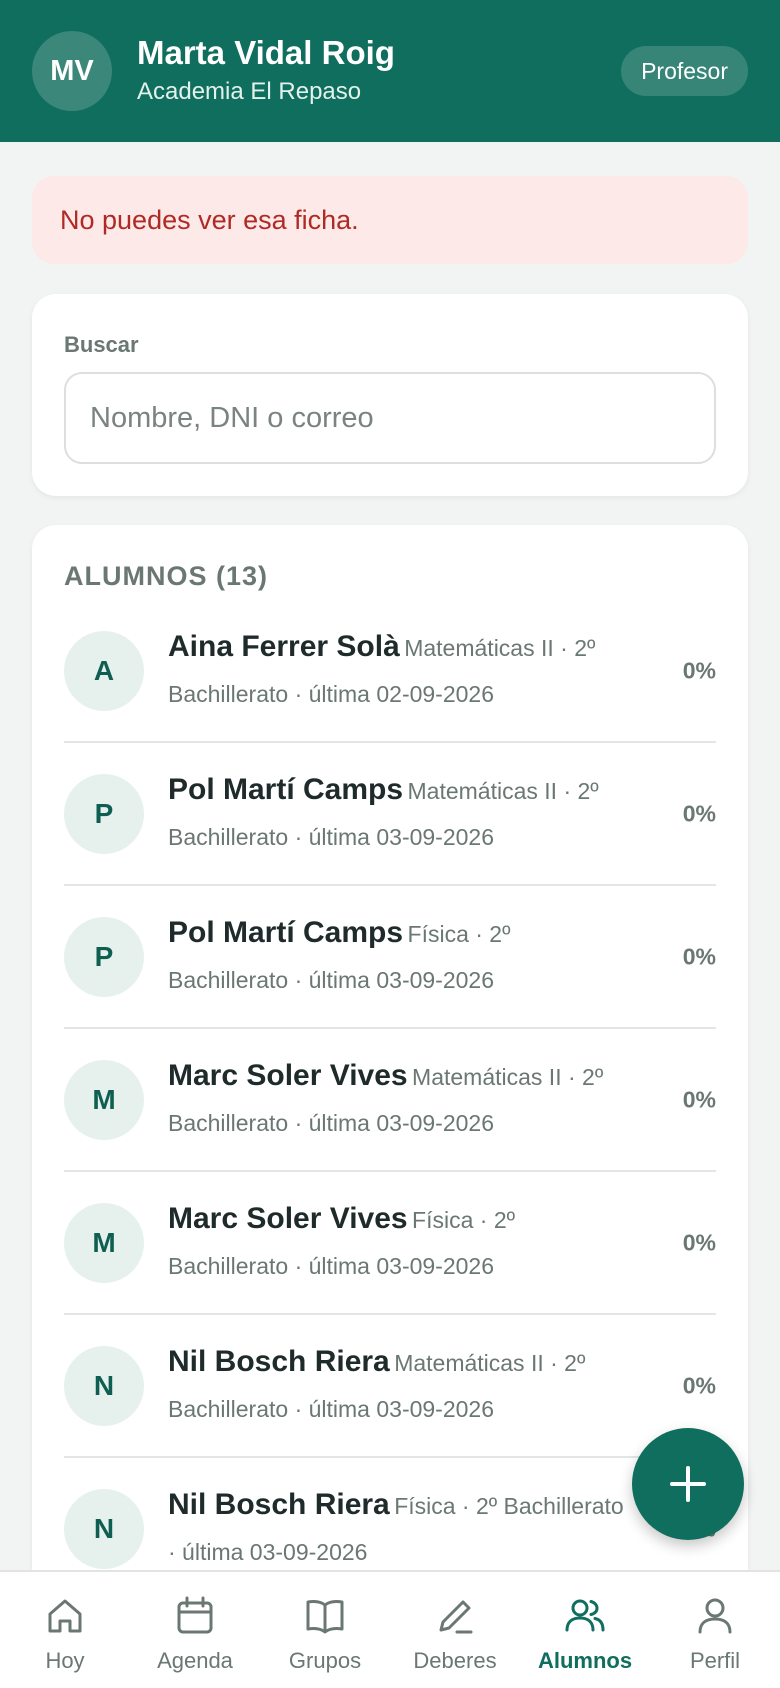 The height and width of the screenshot is (1688, 780). I want to click on search-label: Buscar, so click(101, 344).